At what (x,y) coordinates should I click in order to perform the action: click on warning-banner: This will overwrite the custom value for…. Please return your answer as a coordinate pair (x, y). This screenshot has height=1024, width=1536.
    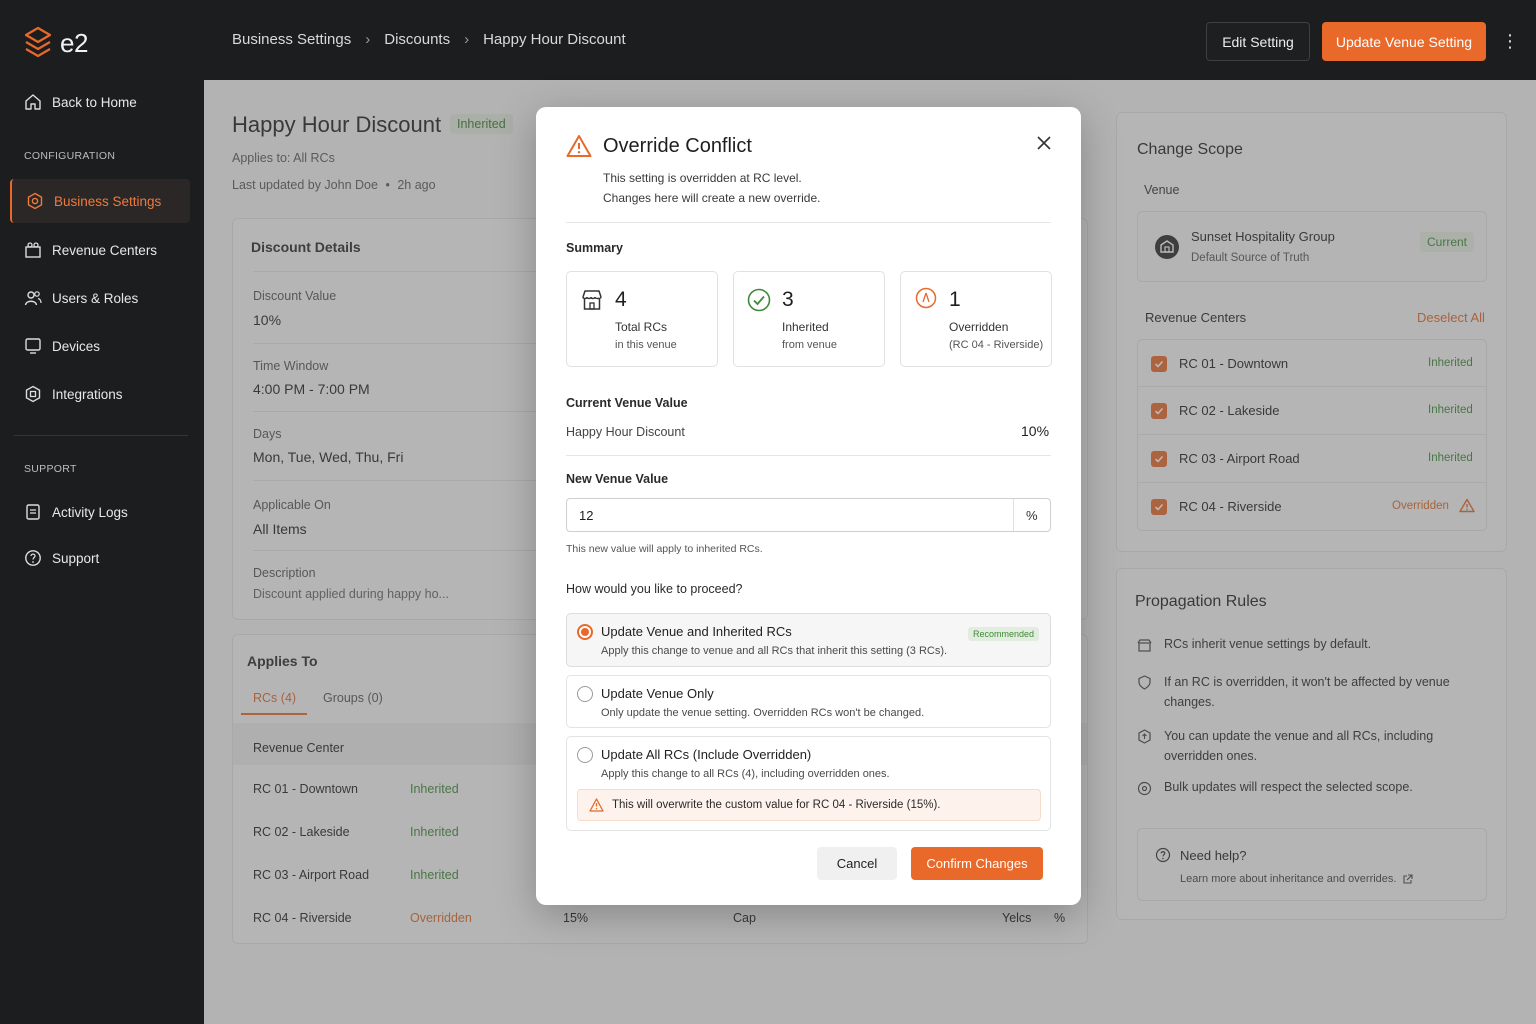
    Looking at the image, I should click on (809, 805).